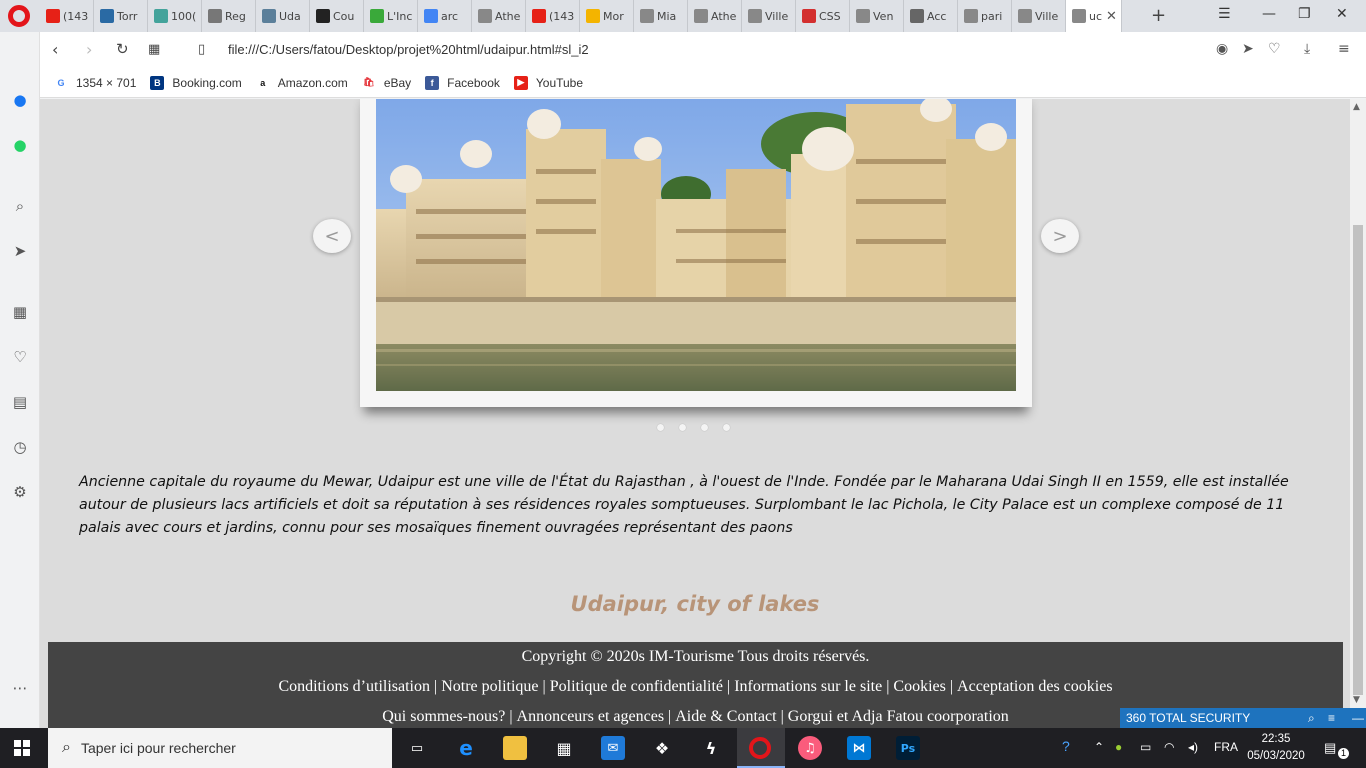  I want to click on page-info-icon: ▯, so click(201, 49).